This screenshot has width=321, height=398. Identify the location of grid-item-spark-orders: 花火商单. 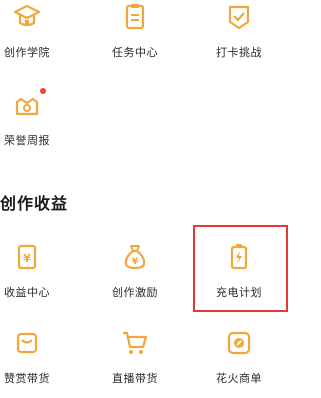
(239, 363).